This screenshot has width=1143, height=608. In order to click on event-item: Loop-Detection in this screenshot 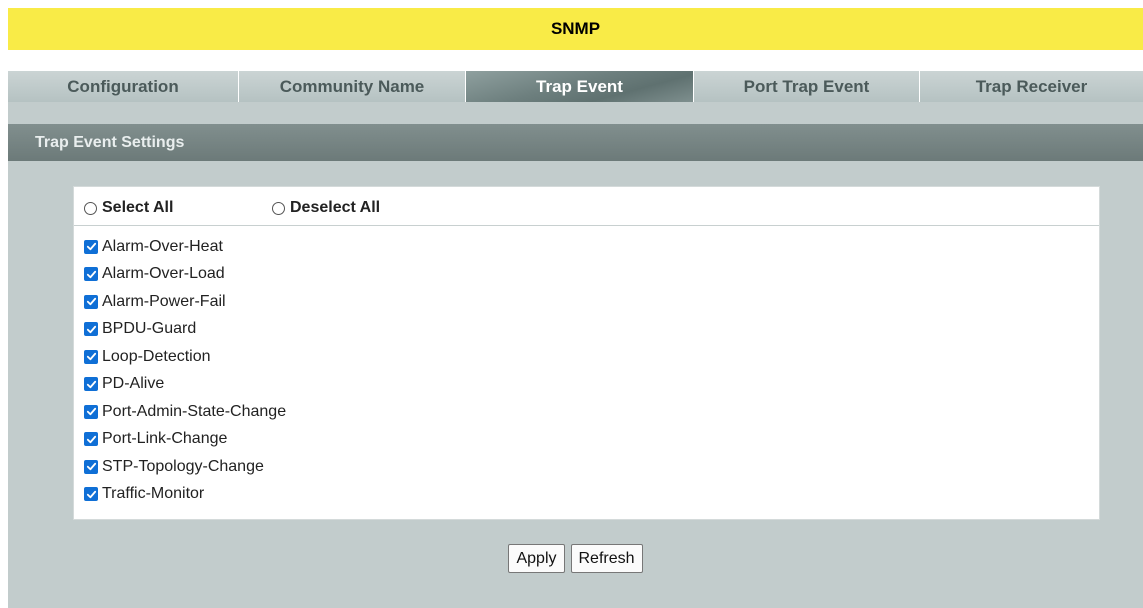, I will do `click(185, 357)`.